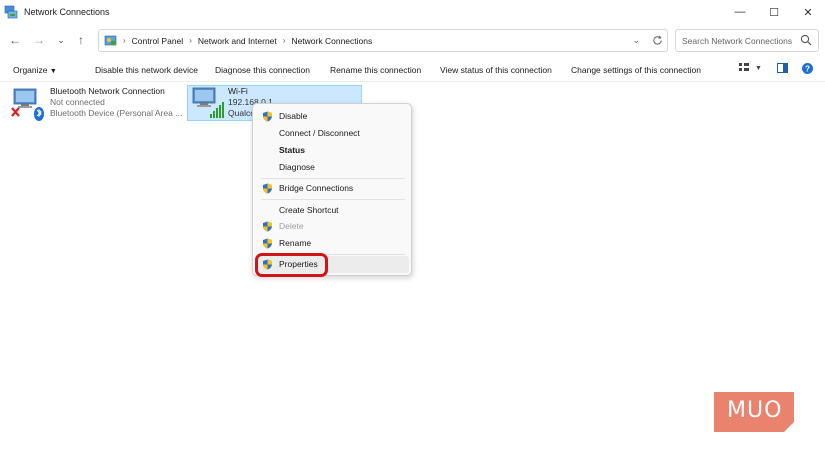 This screenshot has height=464, width=825. I want to click on up-arrow-icon: ↑, so click(81, 40).